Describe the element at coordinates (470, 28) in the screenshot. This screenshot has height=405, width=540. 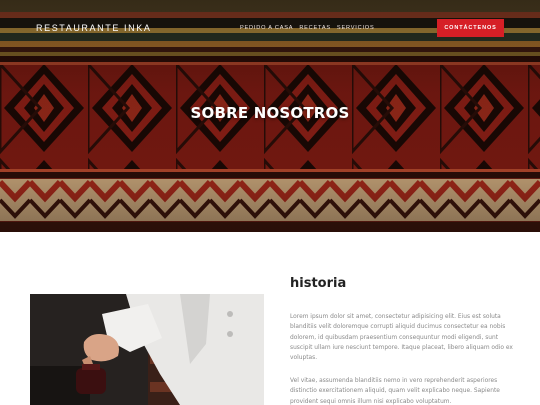
I see `contact-button: CONTÁCTENOS` at that location.